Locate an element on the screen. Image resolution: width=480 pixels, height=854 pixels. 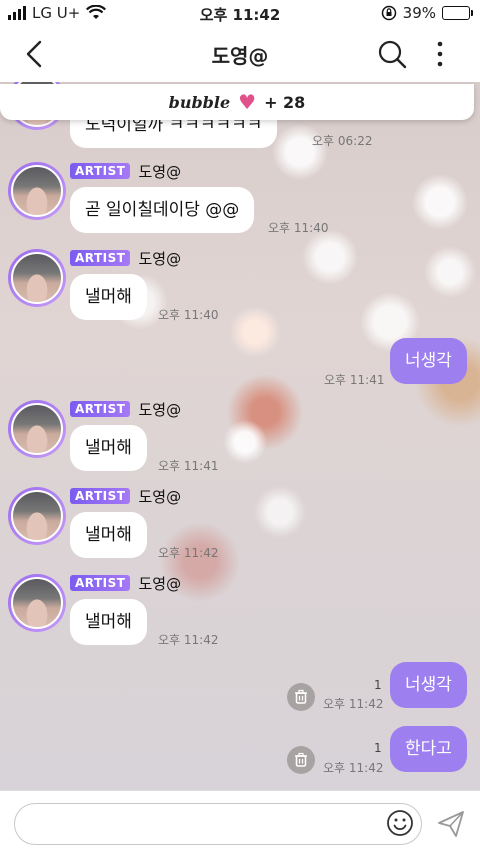
emoji-icon is located at coordinates (400, 823).